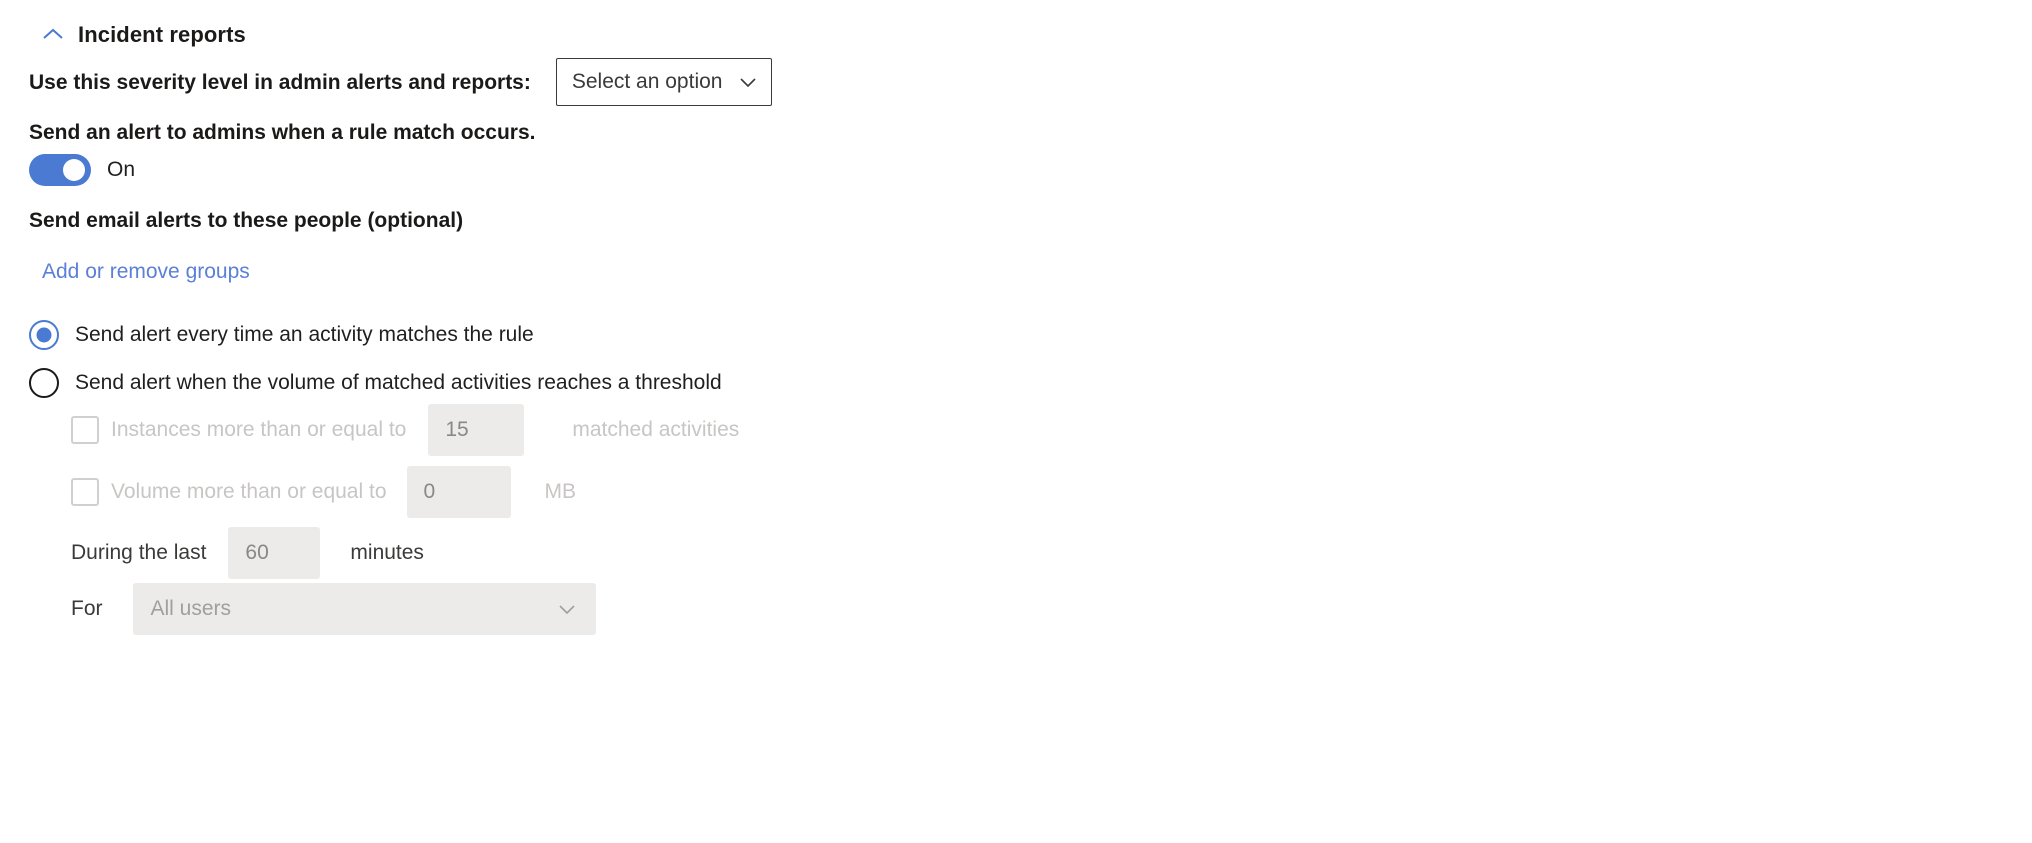 Image resolution: width=2032 pixels, height=843 pixels. I want to click on instances-unit-label: matched activities, so click(656, 429).